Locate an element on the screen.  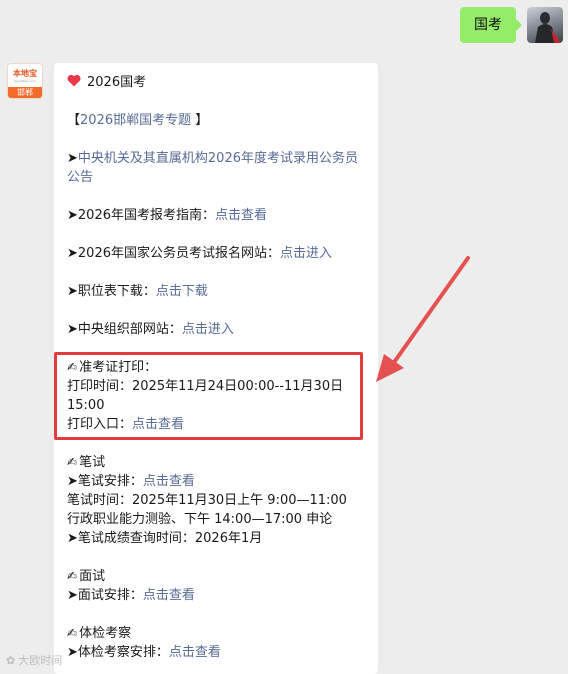
registration-site-item: ➤2026年国家公务员考试报名网站：点击进入 is located at coordinates (216, 253).